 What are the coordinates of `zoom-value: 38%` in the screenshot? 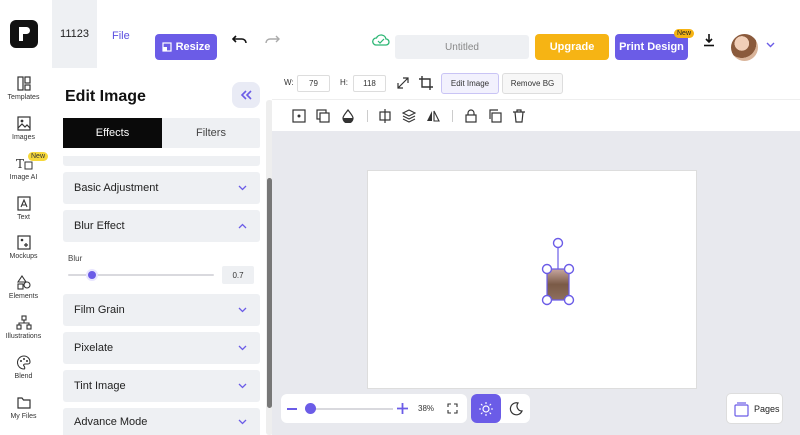 It's located at (426, 408).